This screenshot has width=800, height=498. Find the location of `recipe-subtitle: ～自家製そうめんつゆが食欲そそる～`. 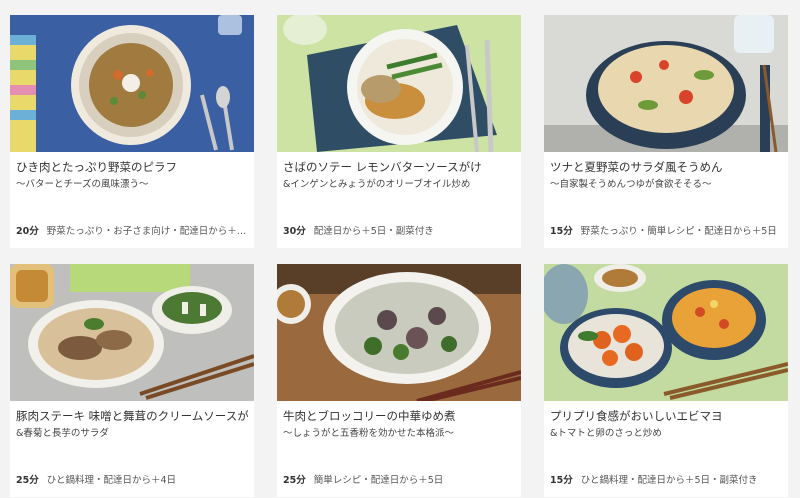

recipe-subtitle: ～自家製そうめんつゆが食欲そそる～ is located at coordinates (631, 184).